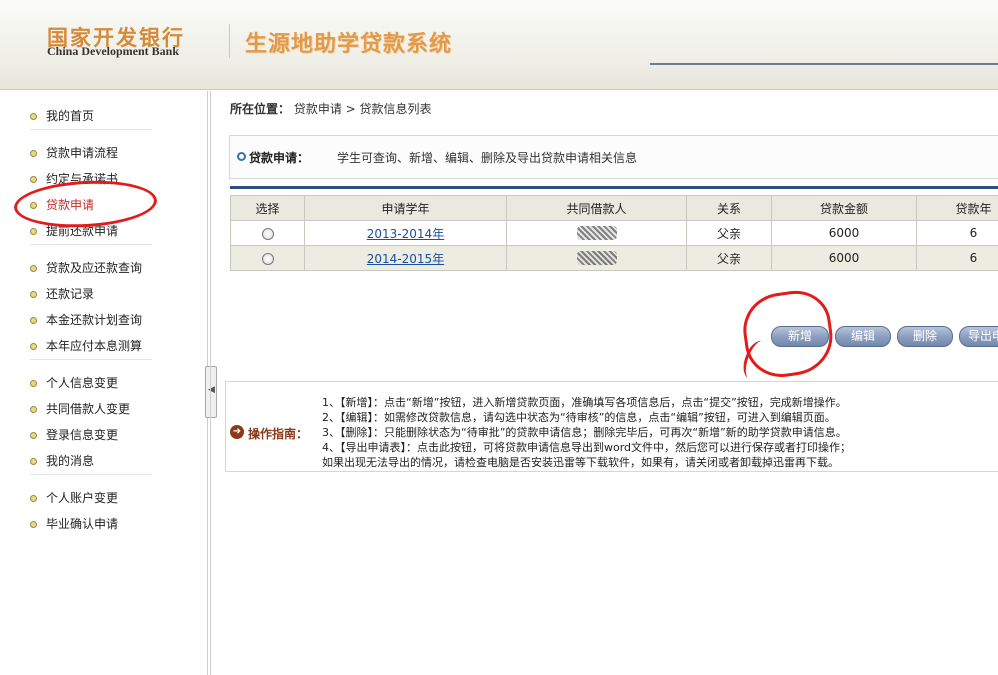 The width and height of the screenshot is (998, 675). Describe the element at coordinates (91, 179) in the screenshot. I see `sidebar-item-agreement: 约定与承诺书` at that location.